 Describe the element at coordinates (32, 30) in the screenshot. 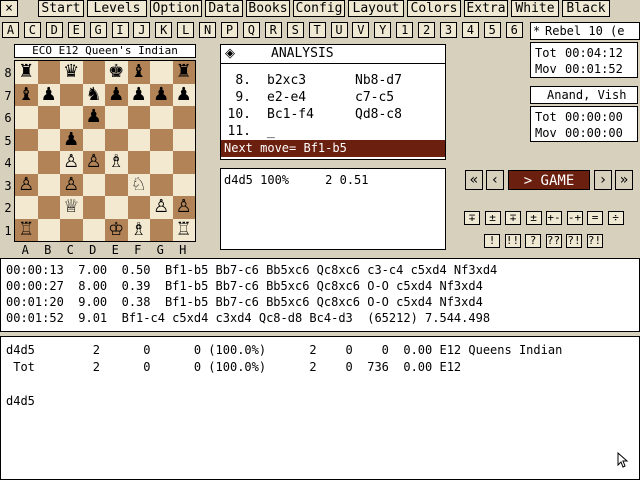

I see `letter-button-c: C` at that location.